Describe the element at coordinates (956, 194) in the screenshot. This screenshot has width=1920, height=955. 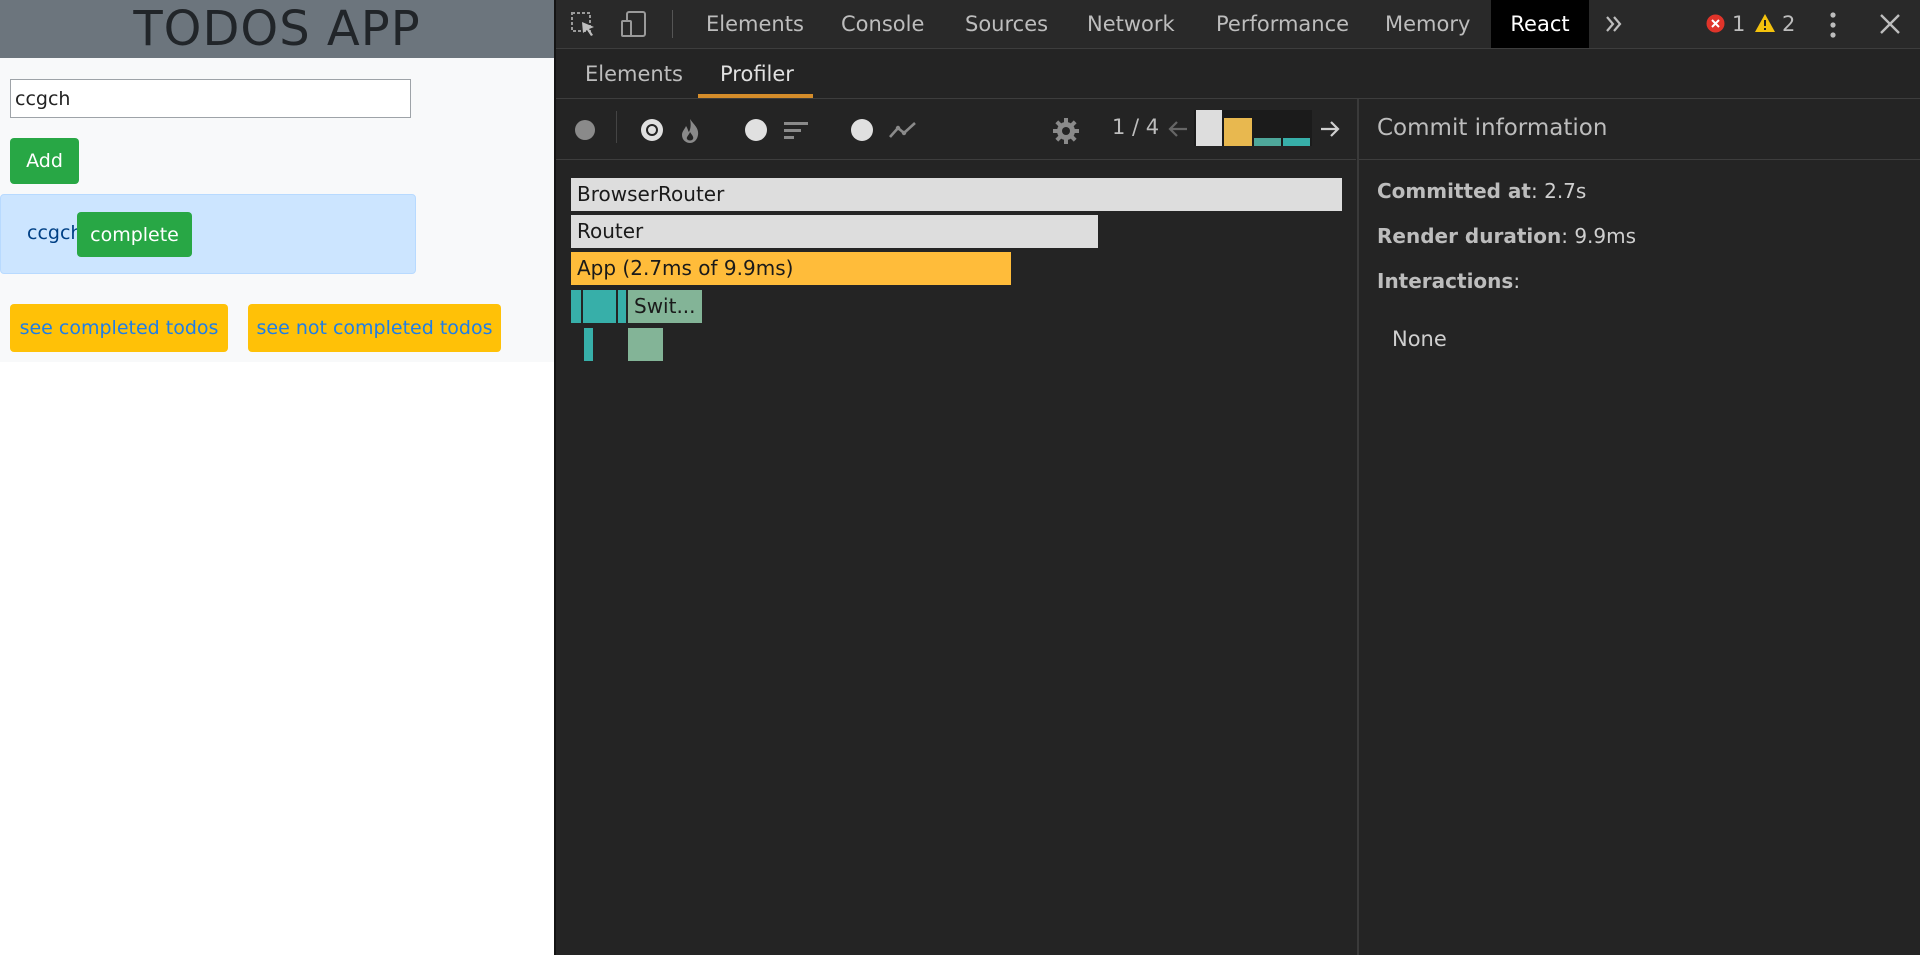
I see `flamegraph-node-browserrouter: BrowserRouter` at that location.